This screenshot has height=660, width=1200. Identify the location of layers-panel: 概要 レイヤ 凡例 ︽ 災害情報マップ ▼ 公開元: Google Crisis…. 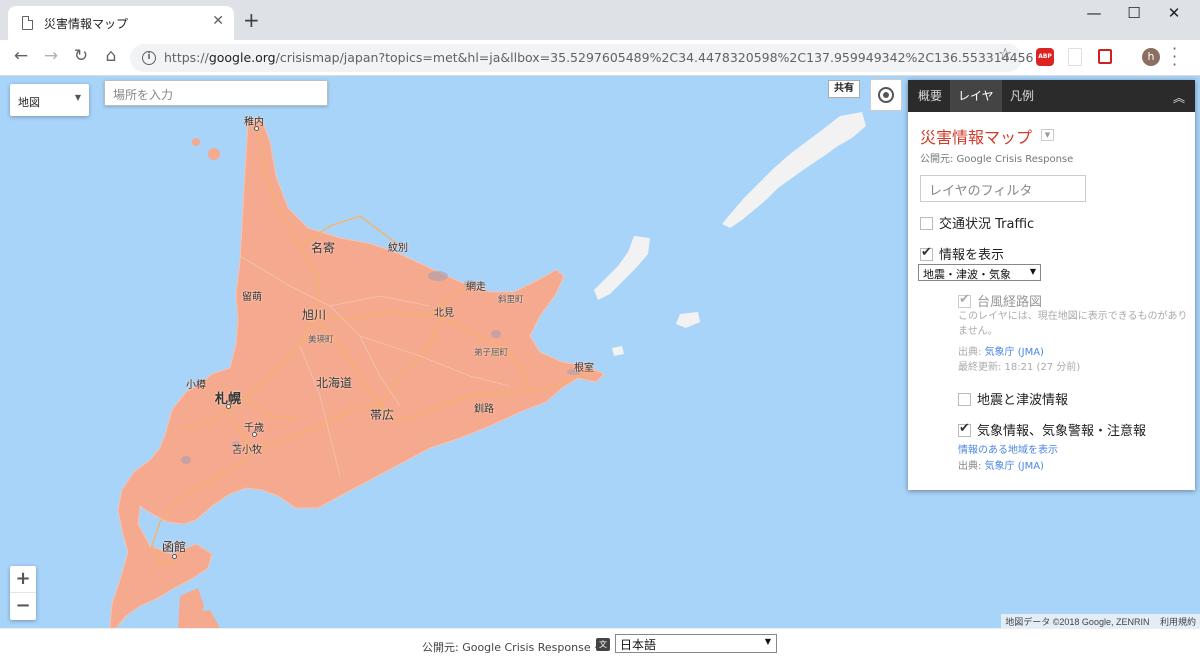
(1051, 285).